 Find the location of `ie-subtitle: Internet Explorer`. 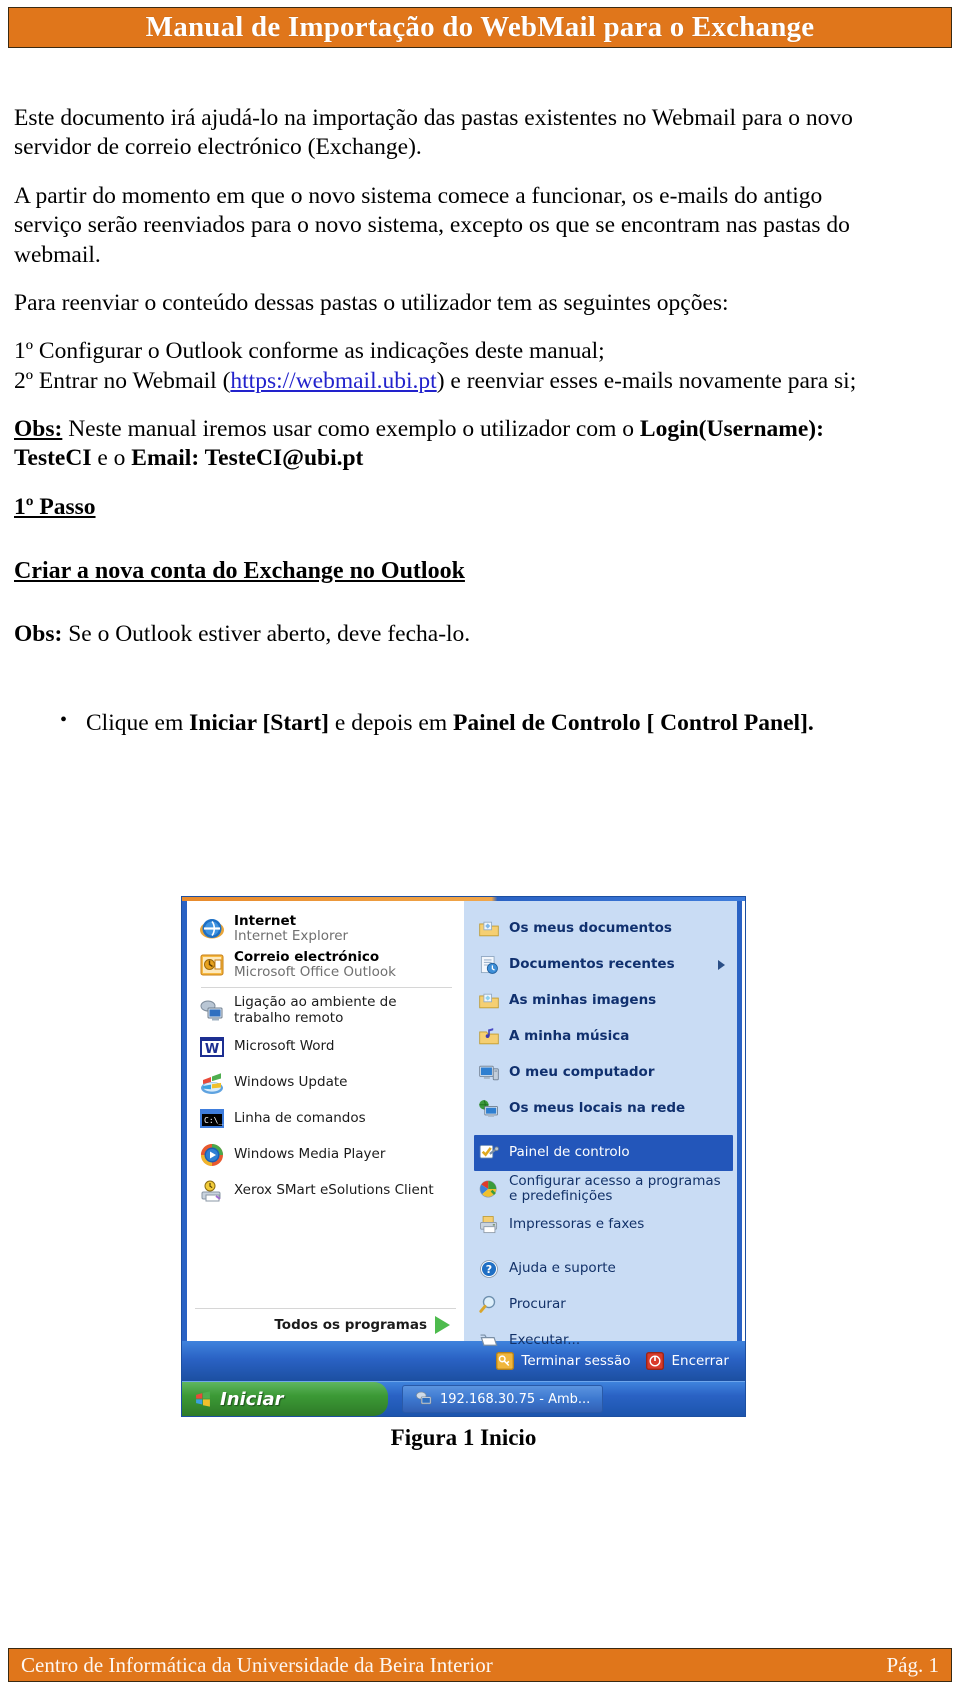

ie-subtitle: Internet Explorer is located at coordinates (291, 936).